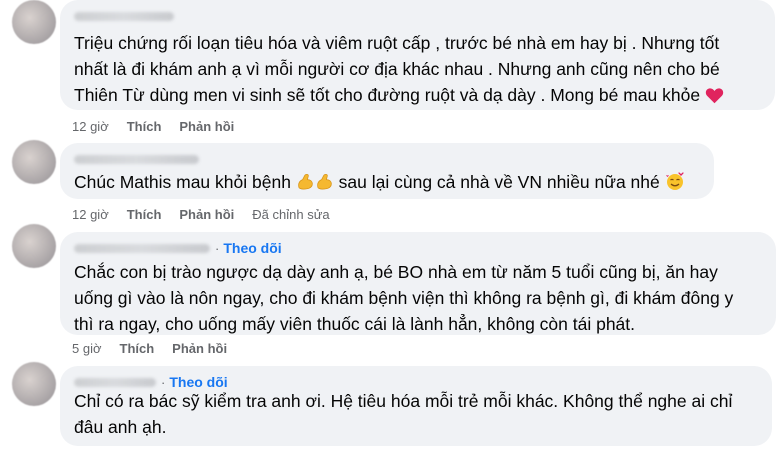  What do you see at coordinates (675, 184) in the screenshot?
I see `smiling-face-with-hearts-icon` at bounding box center [675, 184].